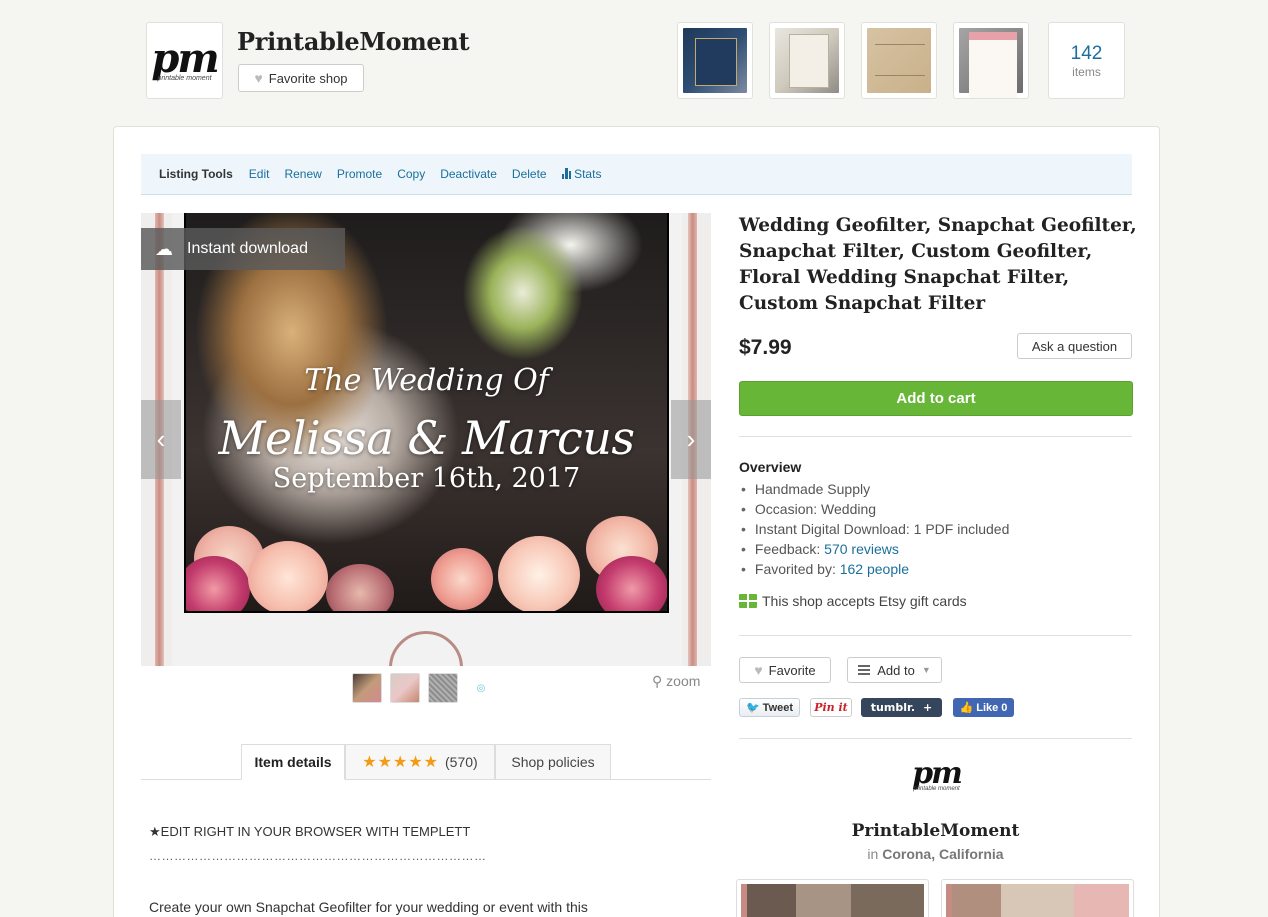  I want to click on item-count-label: items, so click(1086, 72).